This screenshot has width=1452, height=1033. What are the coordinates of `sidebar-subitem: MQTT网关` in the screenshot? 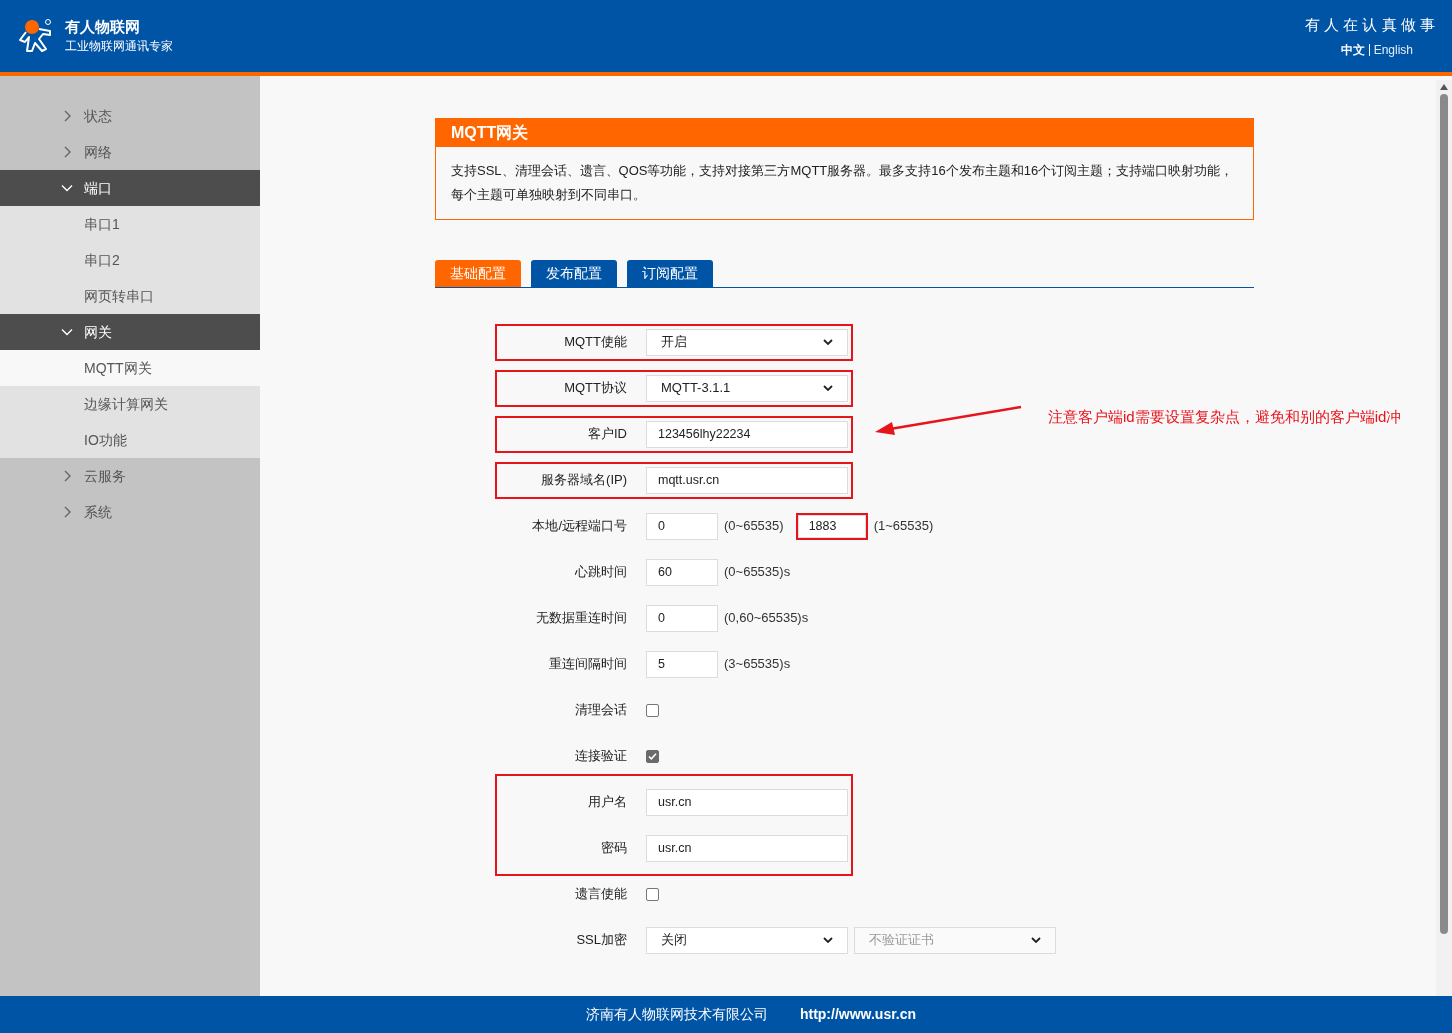 It's located at (130, 368).